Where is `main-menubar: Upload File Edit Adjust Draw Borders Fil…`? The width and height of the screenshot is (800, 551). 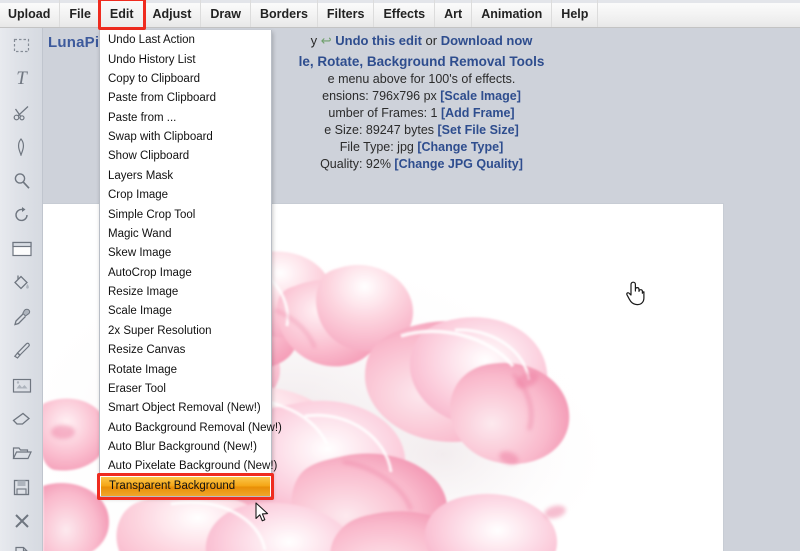 main-menubar: Upload File Edit Adjust Draw Borders Fil… is located at coordinates (400, 15).